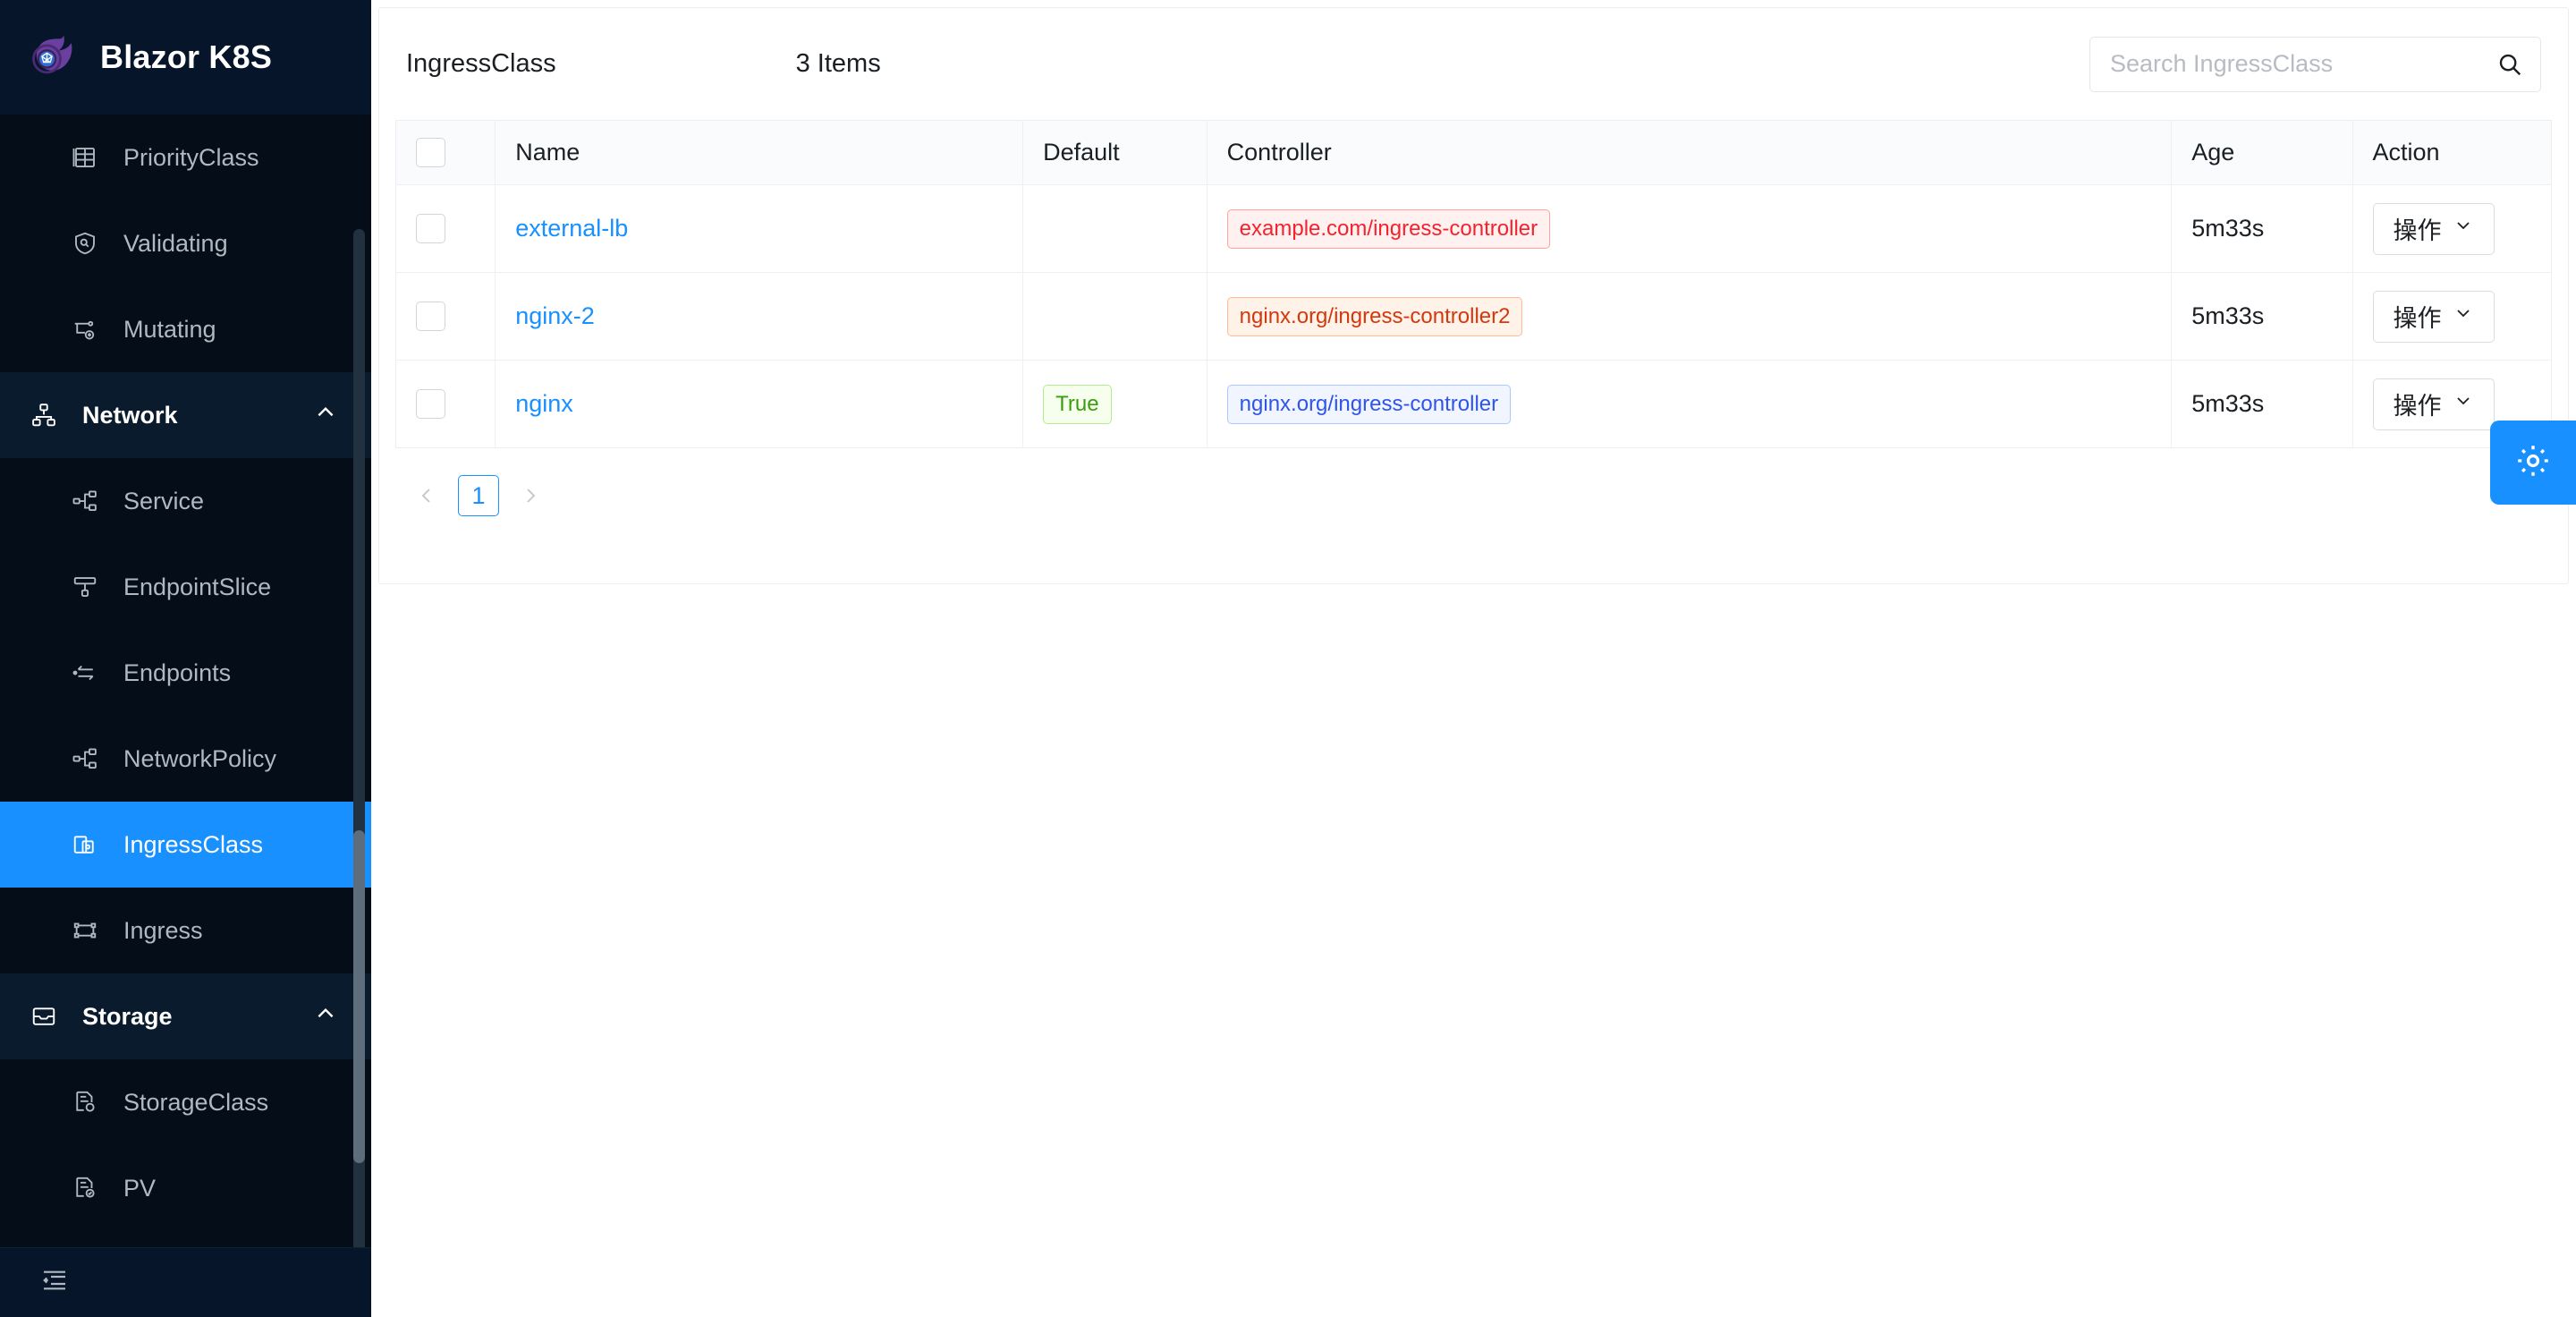 The width and height of the screenshot is (2576, 1317). What do you see at coordinates (1690, 316) in the screenshot?
I see `cell-controller: nginx.org/ingress-controller2` at bounding box center [1690, 316].